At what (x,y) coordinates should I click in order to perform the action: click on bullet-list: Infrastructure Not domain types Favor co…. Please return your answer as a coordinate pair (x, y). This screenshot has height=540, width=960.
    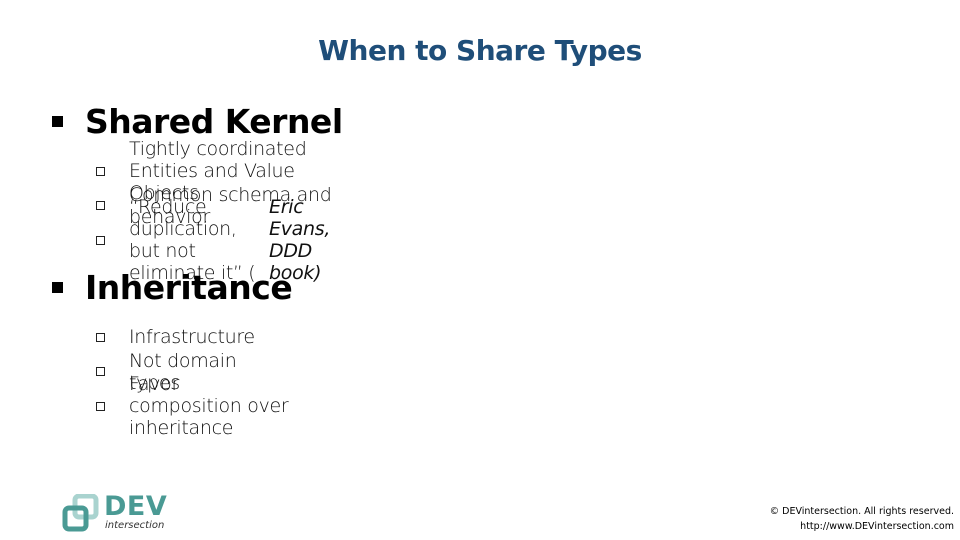
    Looking at the image, I should click on (194, 379).